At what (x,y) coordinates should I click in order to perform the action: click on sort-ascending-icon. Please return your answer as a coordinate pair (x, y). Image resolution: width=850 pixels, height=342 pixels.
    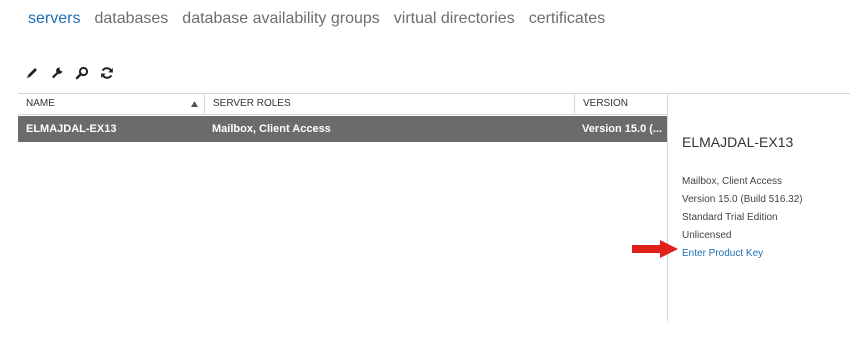
    Looking at the image, I should click on (194, 104).